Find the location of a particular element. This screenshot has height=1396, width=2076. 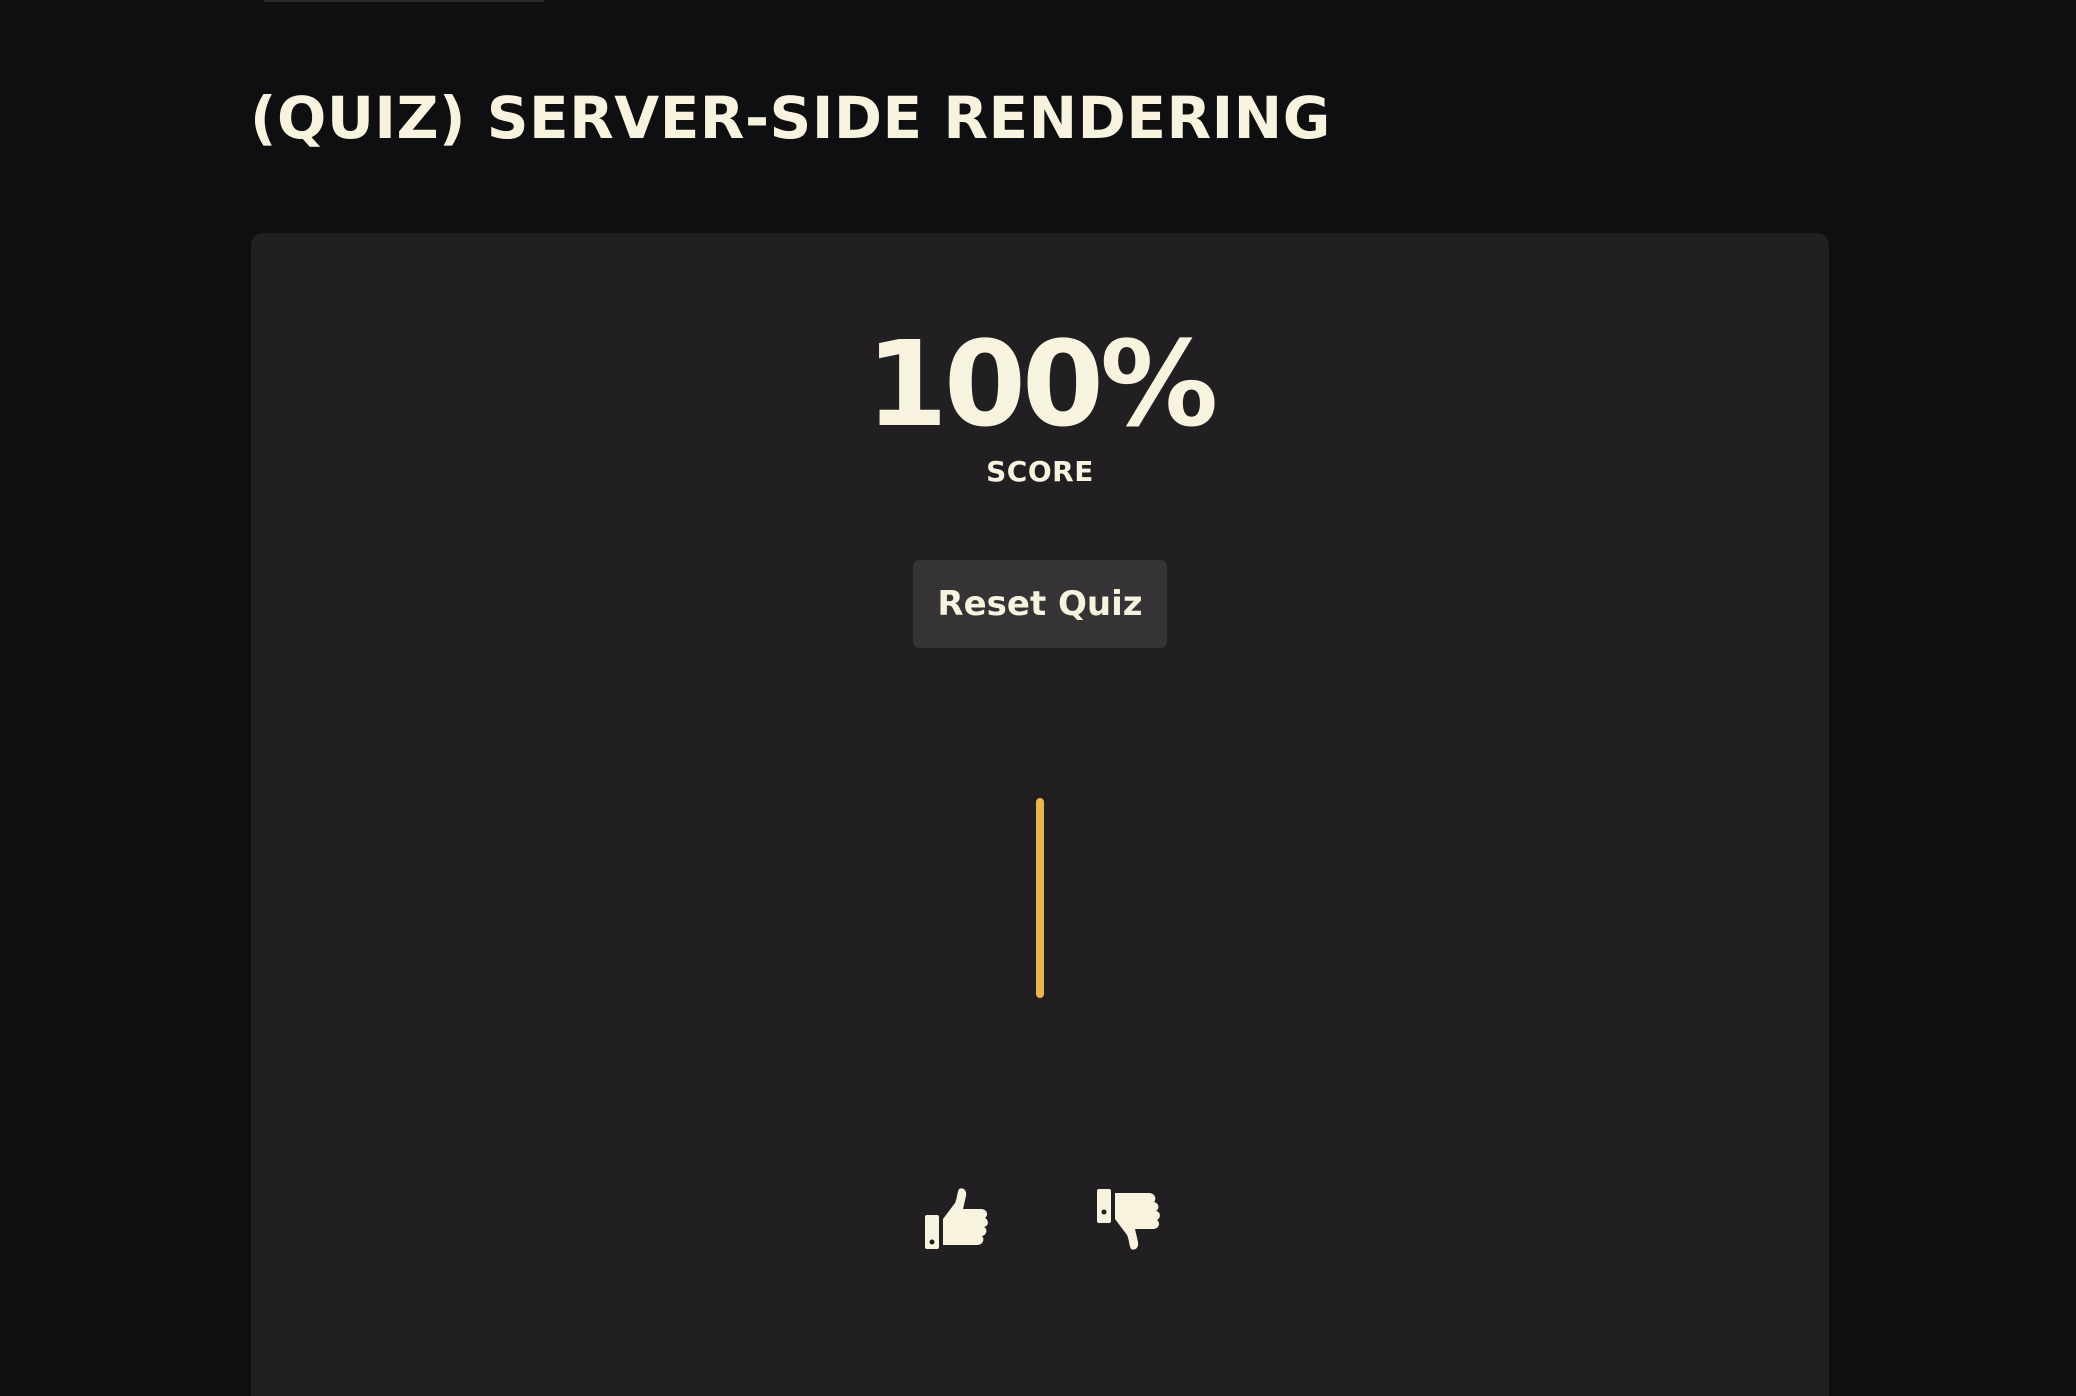

score-label: SCORE is located at coordinates (1040, 471).